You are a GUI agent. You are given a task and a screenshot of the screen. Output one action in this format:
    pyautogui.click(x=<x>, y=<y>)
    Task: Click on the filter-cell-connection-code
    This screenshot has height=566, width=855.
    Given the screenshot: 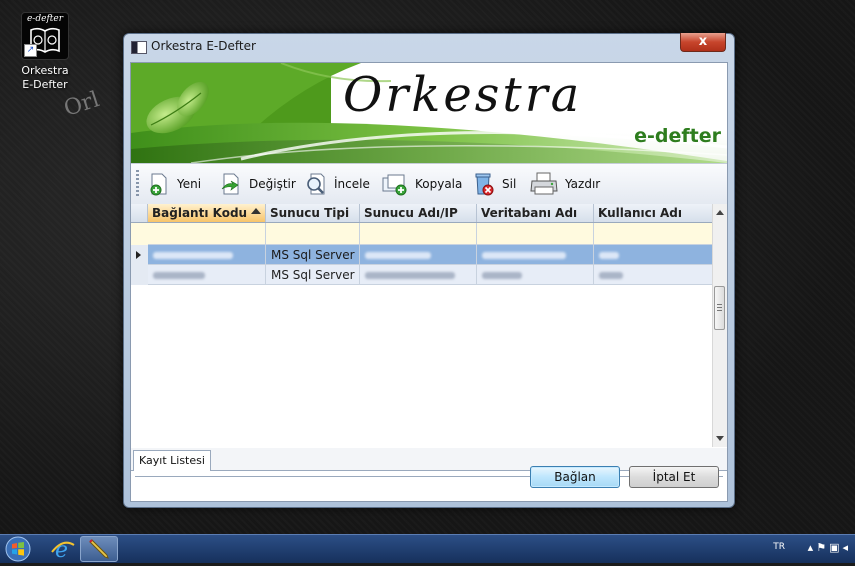 What is the action you would take?
    pyautogui.click(x=207, y=234)
    